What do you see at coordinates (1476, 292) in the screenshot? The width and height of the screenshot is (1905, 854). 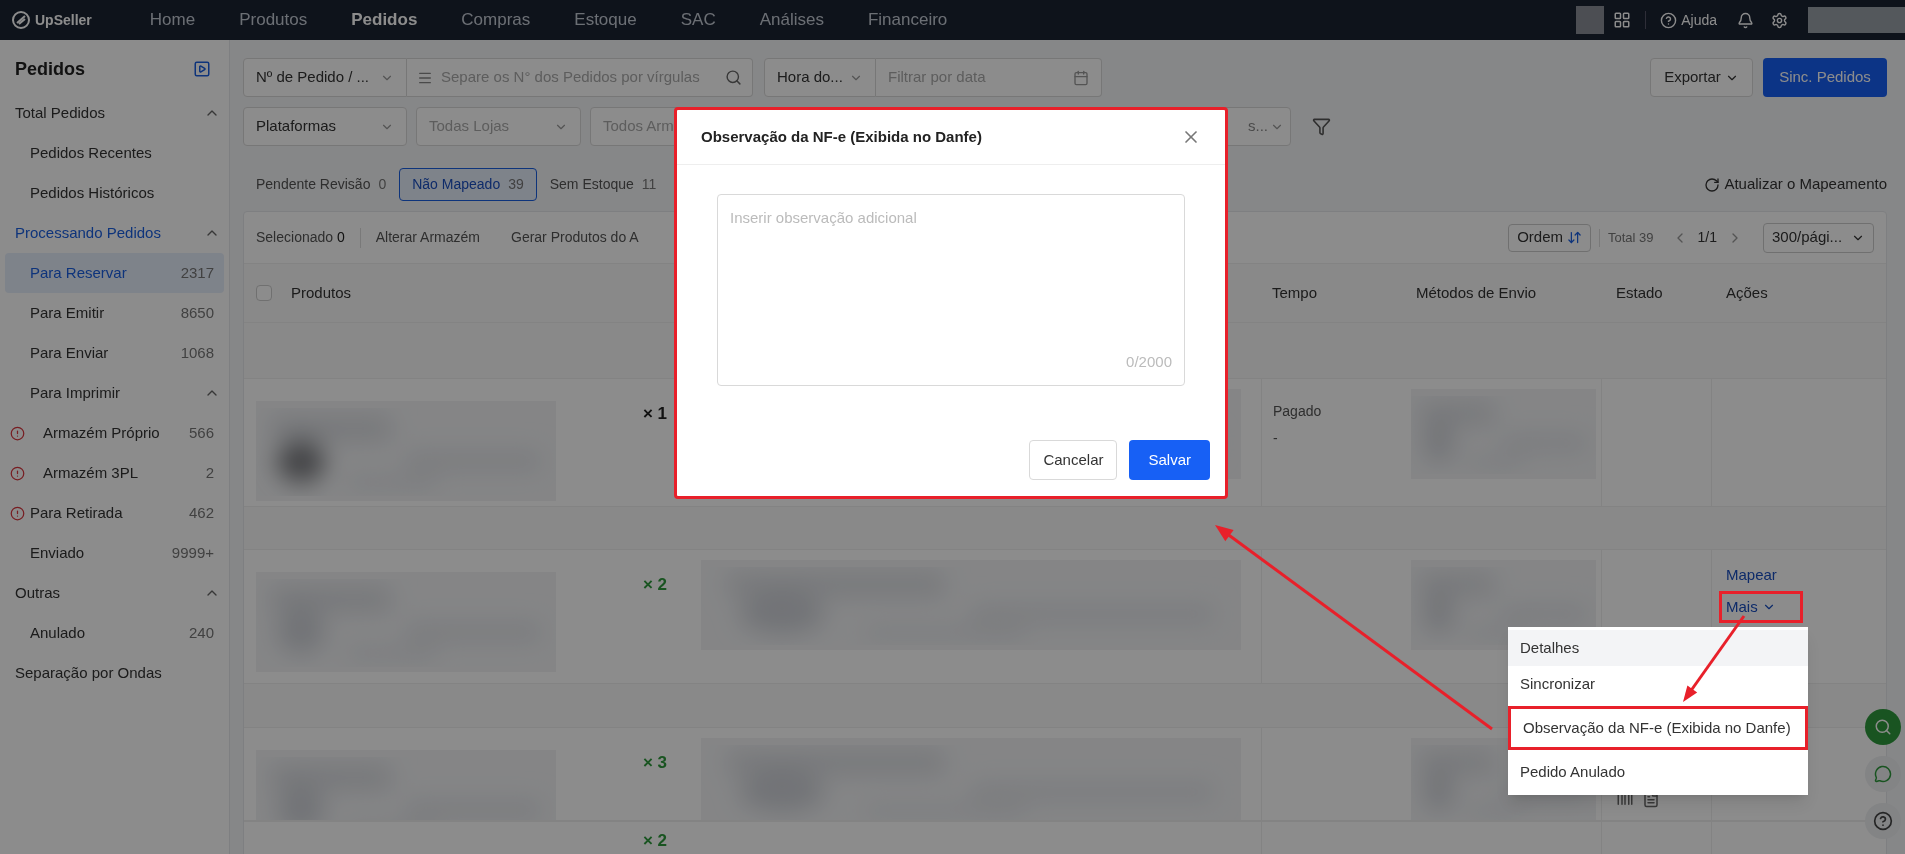 I see `column-header: Métodos de Envio` at bounding box center [1476, 292].